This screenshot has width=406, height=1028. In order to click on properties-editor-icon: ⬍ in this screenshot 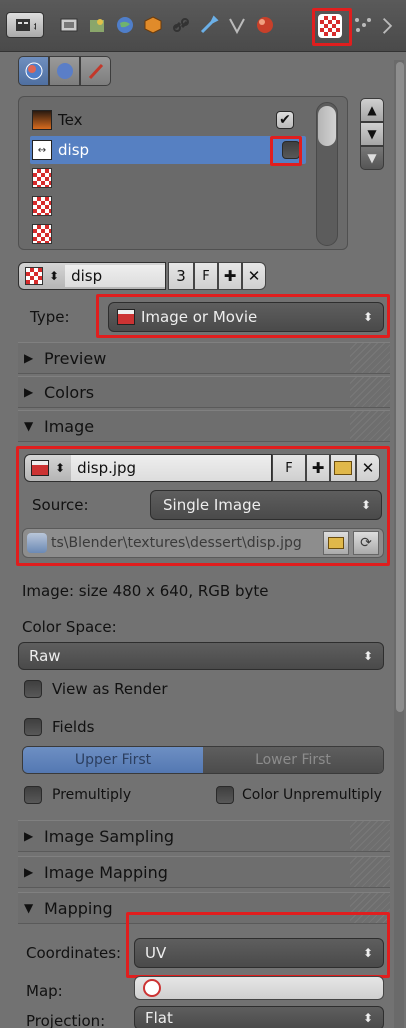, I will do `click(26, 26)`.